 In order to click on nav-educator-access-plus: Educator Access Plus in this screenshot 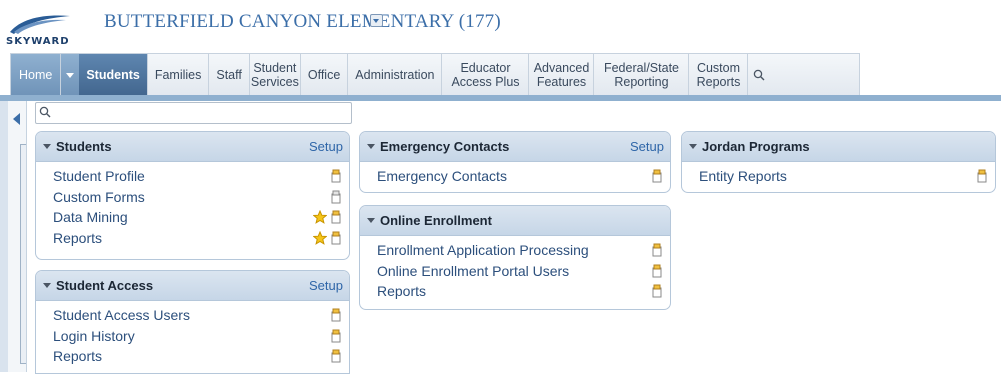, I will do `click(486, 75)`.